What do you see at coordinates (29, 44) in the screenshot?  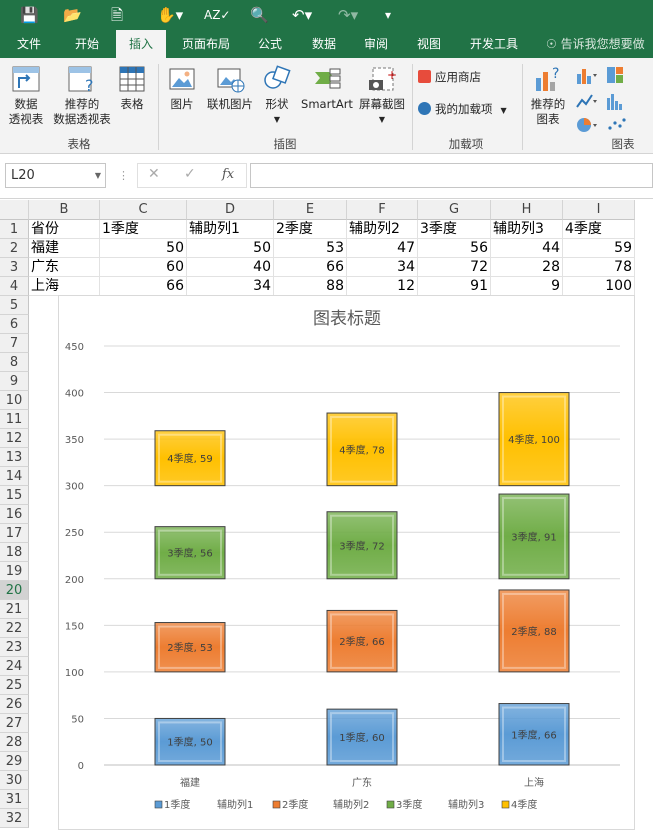 I see `tab-file: 文件` at bounding box center [29, 44].